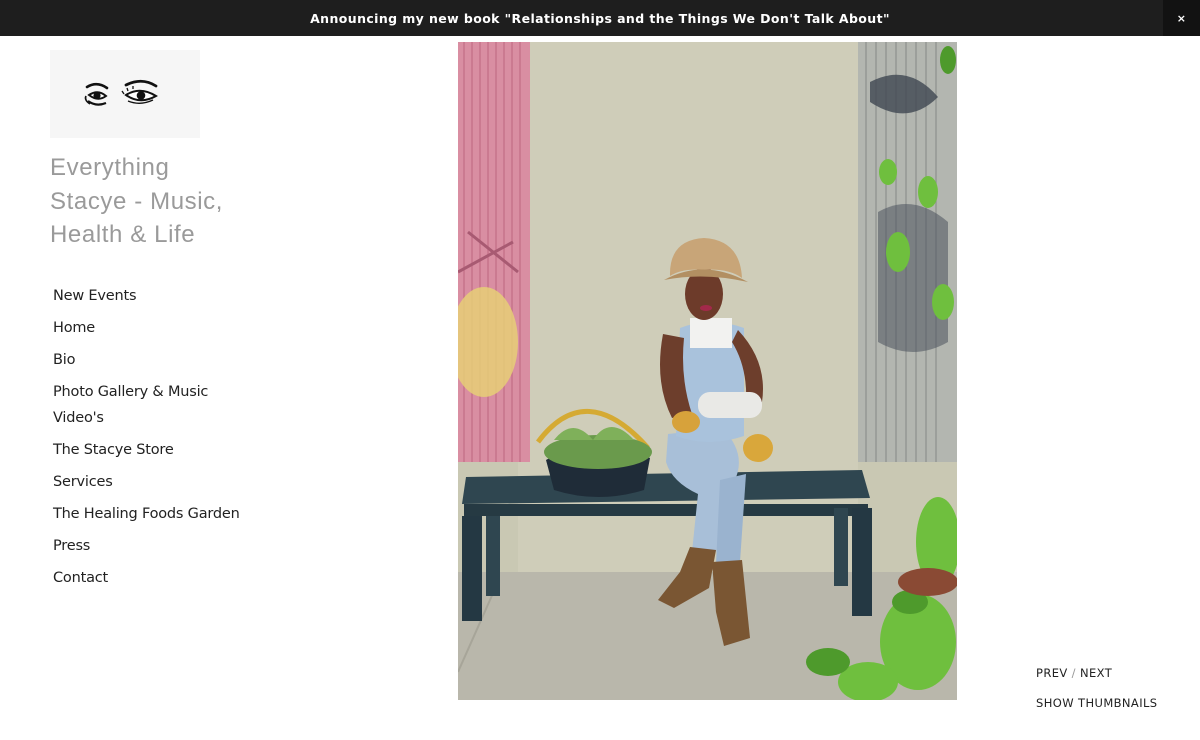  I want to click on nav-item-healing-foods-garden: The Healing Foods Garden, so click(148, 515).